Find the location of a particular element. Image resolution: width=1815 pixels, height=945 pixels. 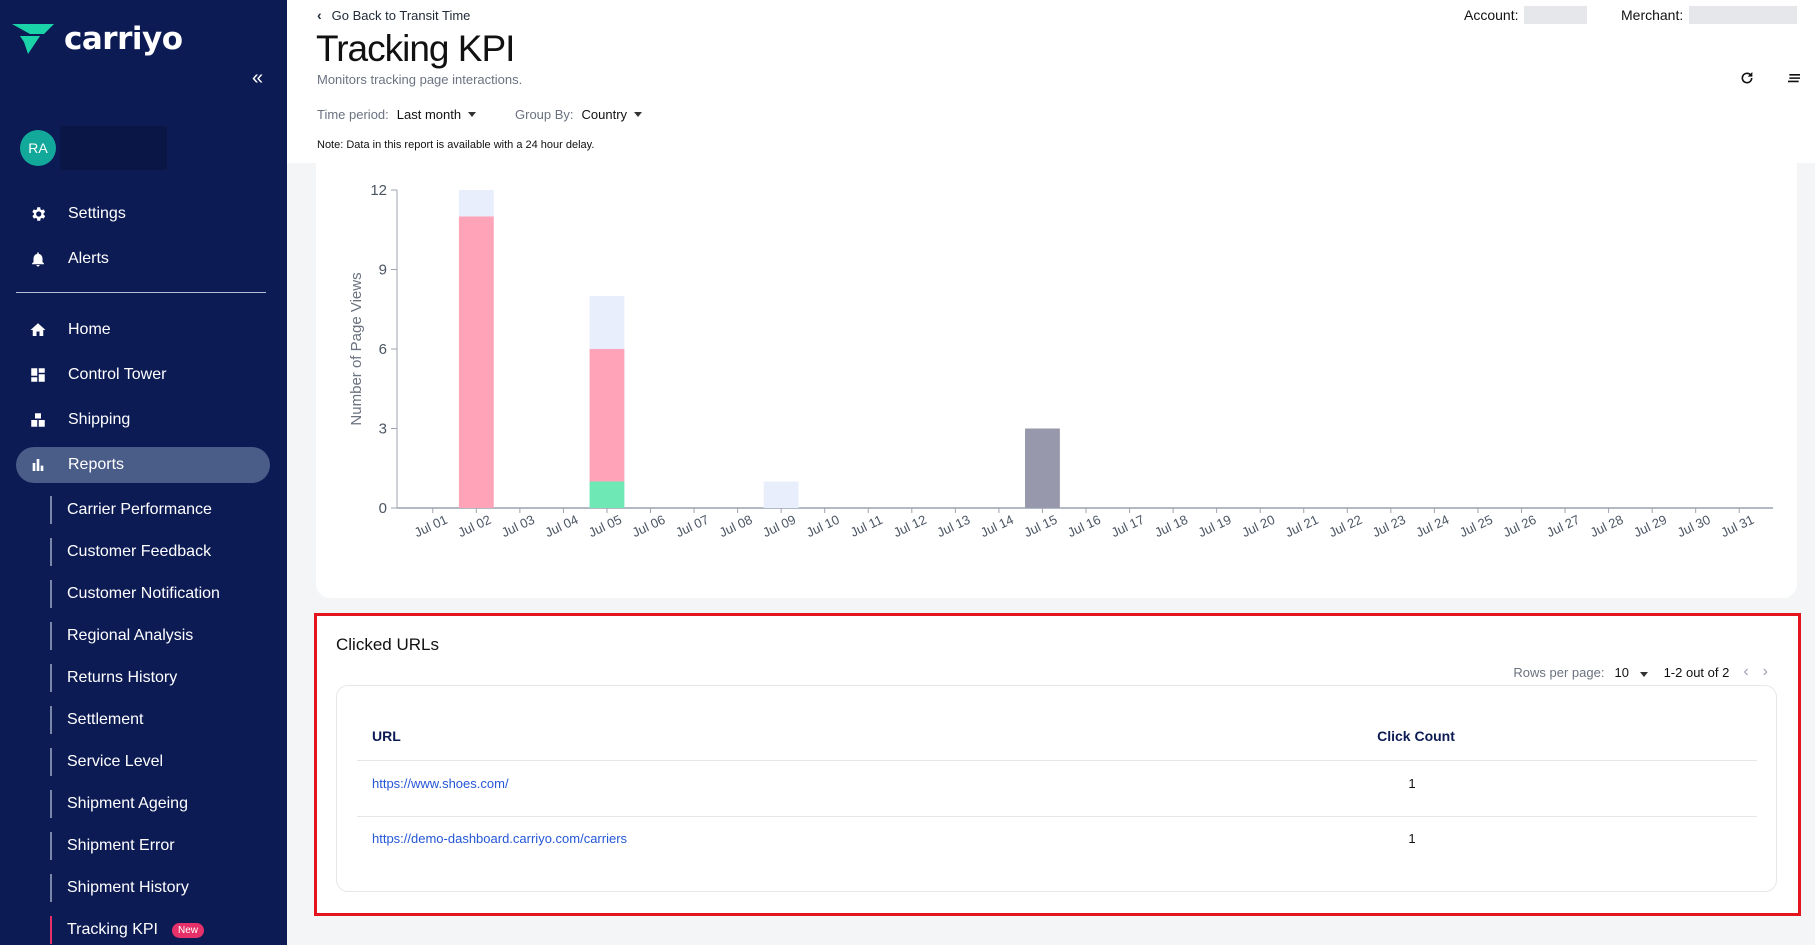

report-item-label: Returns History is located at coordinates (122, 677).